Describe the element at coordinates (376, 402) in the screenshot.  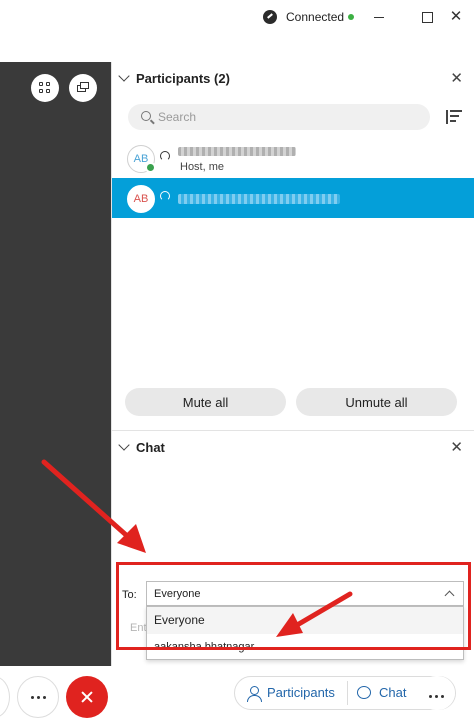
I see `unmute-all-button: Unmute all` at that location.